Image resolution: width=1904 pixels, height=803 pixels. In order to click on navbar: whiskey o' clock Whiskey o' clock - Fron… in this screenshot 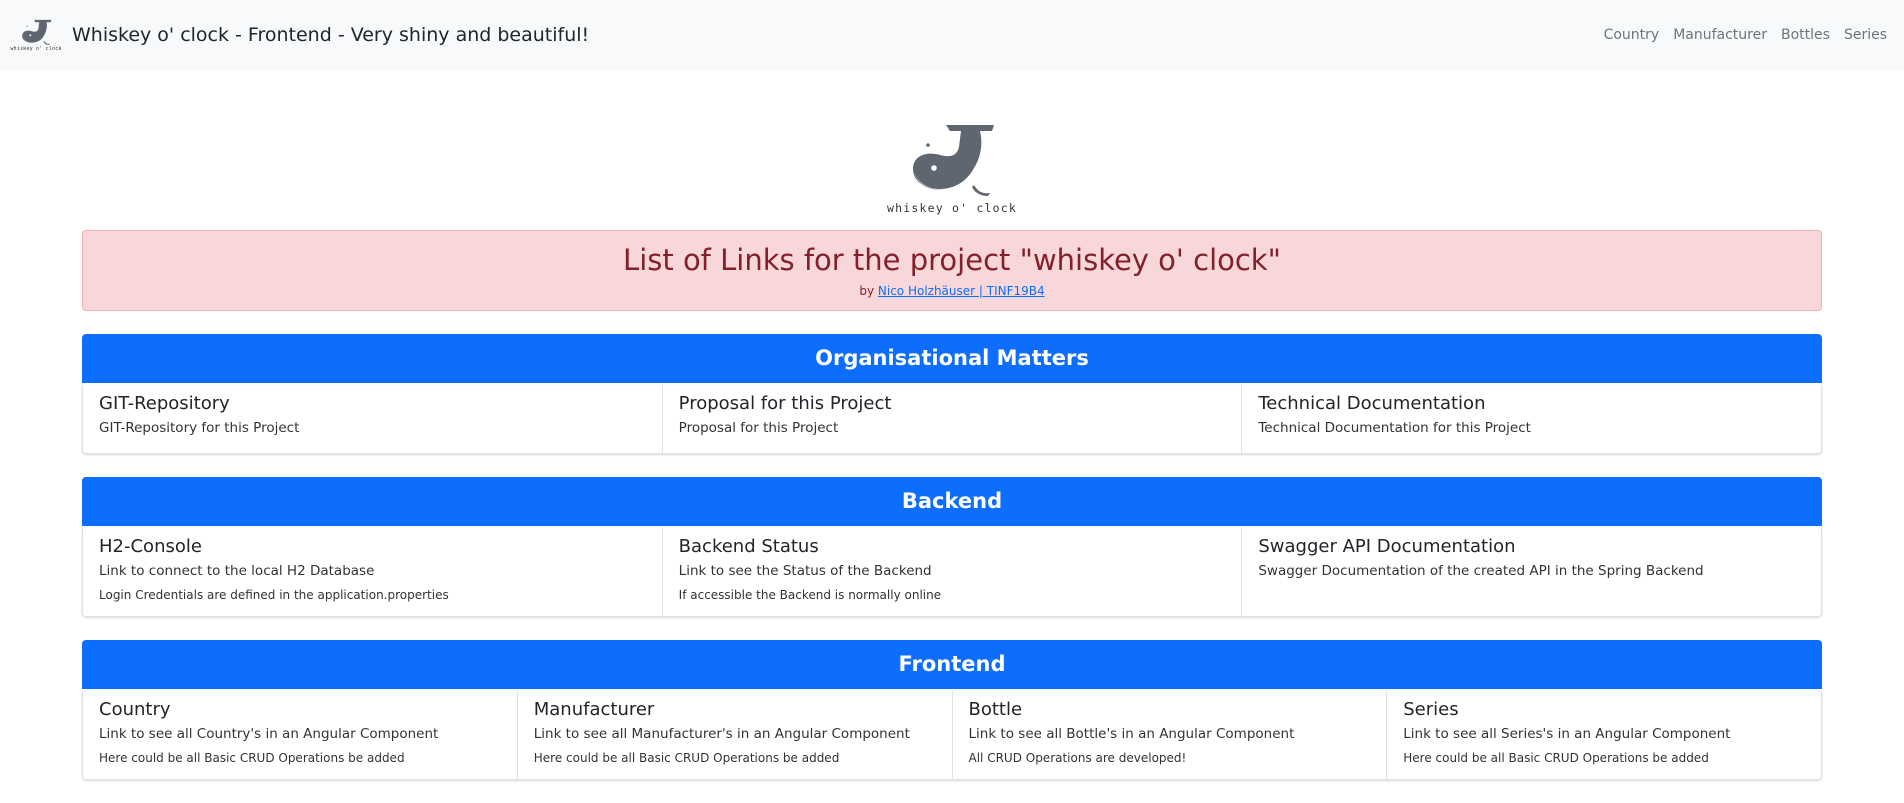, I will do `click(952, 35)`.